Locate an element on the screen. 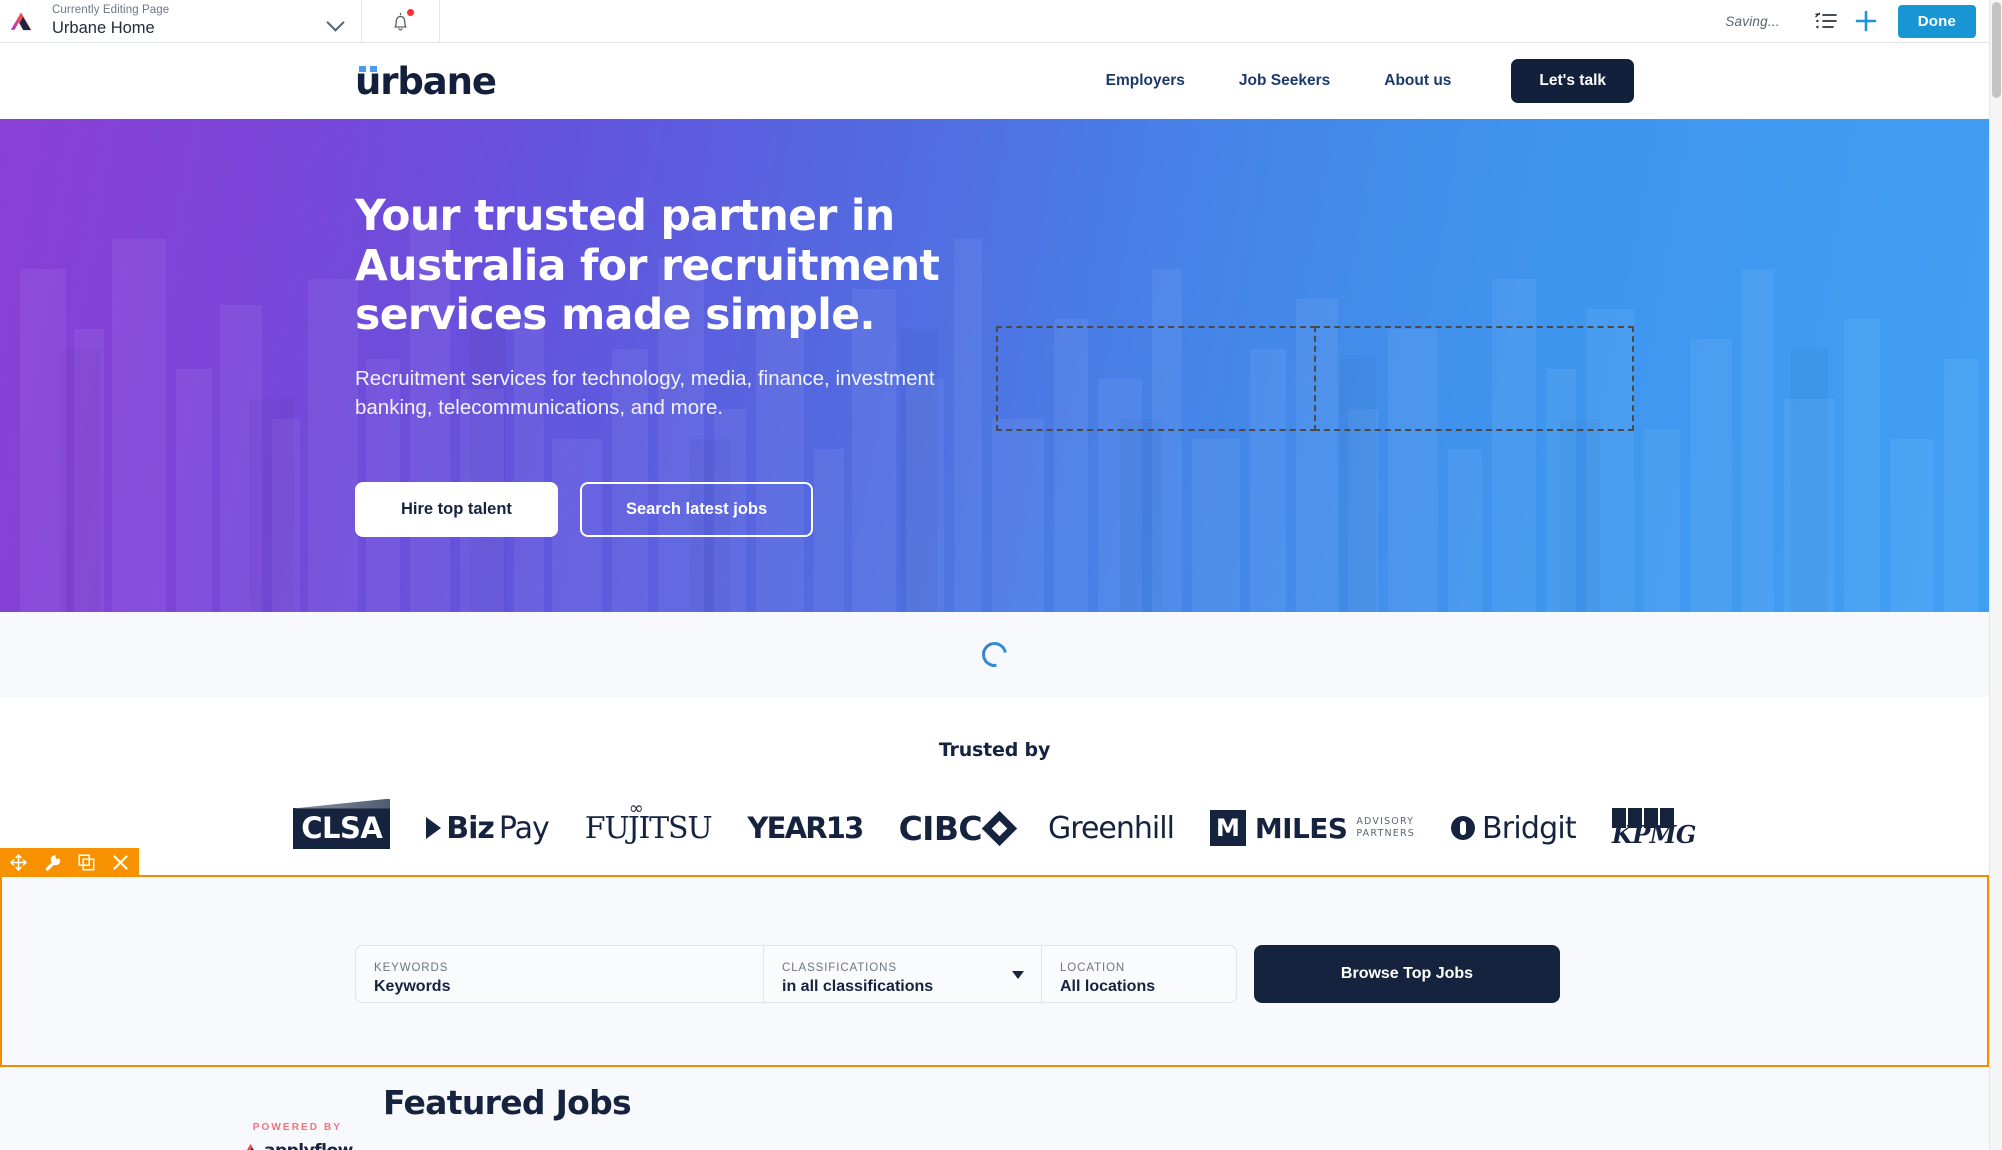 This screenshot has height=1150, width=2002. page-outline-button is located at coordinates (1826, 21).